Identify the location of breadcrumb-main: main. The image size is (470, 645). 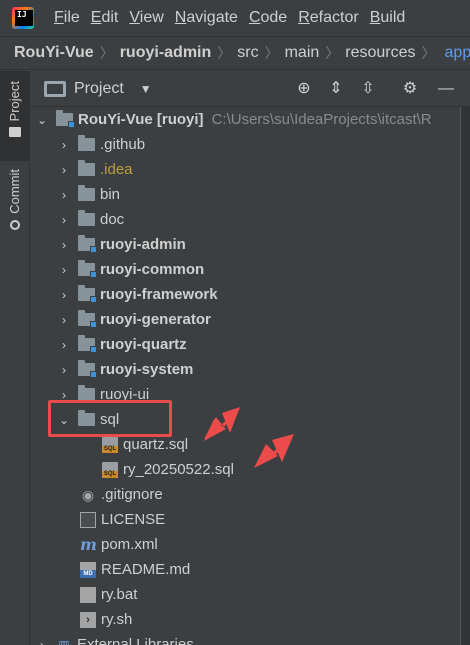
(302, 53).